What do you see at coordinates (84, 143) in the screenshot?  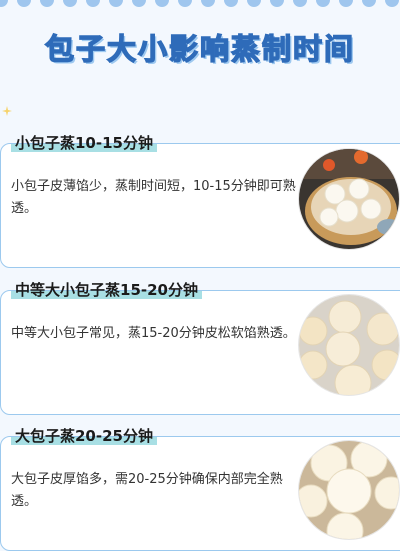 I see `card-title: 小包子蒸10-15分钟` at bounding box center [84, 143].